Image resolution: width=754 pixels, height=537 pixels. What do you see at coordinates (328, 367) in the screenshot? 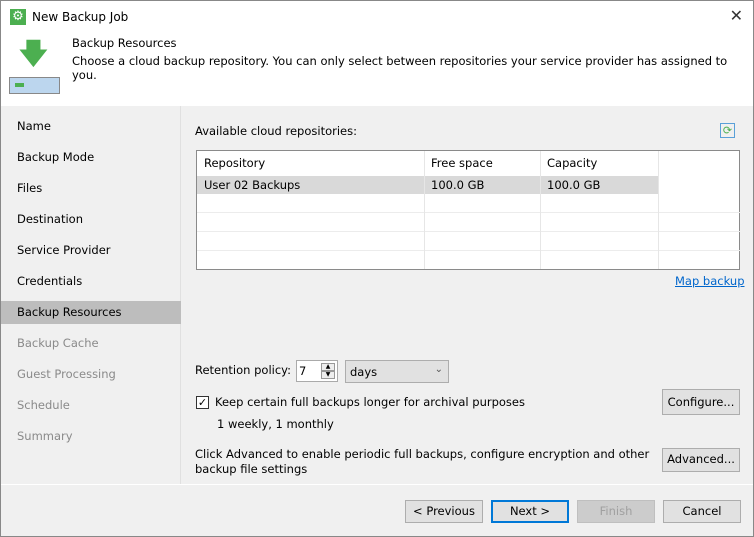
I see `up-arrow-icon: ▲` at bounding box center [328, 367].